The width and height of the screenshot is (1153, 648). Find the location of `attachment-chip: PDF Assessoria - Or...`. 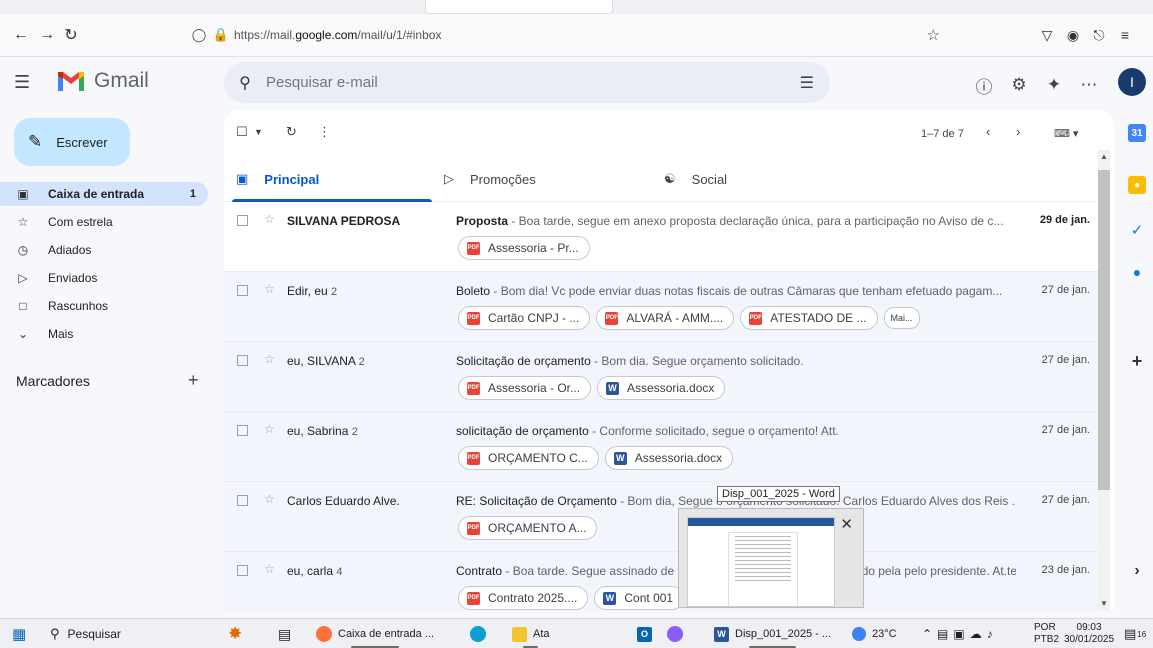

attachment-chip: PDF Assessoria - Or... is located at coordinates (525, 388).